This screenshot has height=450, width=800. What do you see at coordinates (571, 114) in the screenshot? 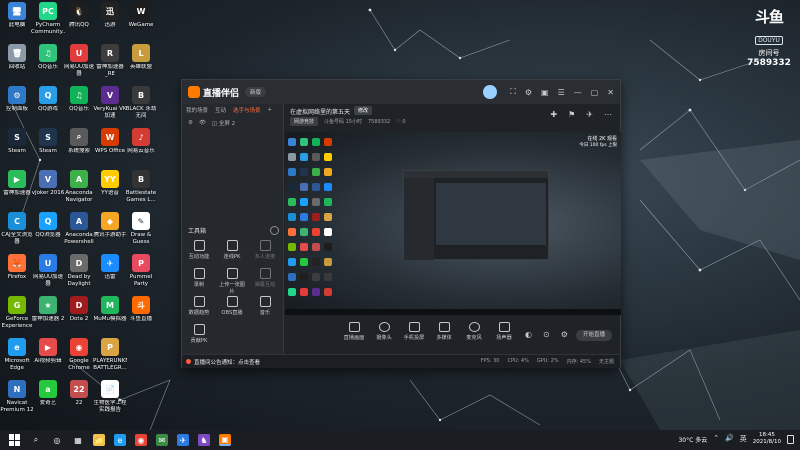
I see `preview-tool-icon: ⚑` at bounding box center [571, 114].